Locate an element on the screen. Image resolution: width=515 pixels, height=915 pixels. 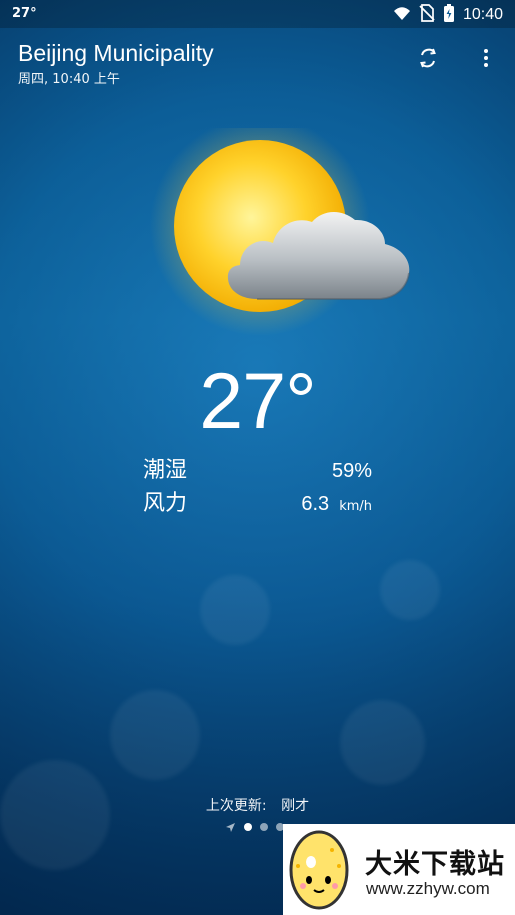
status-bar: 27° 10:40 is located at coordinates (257, 14).